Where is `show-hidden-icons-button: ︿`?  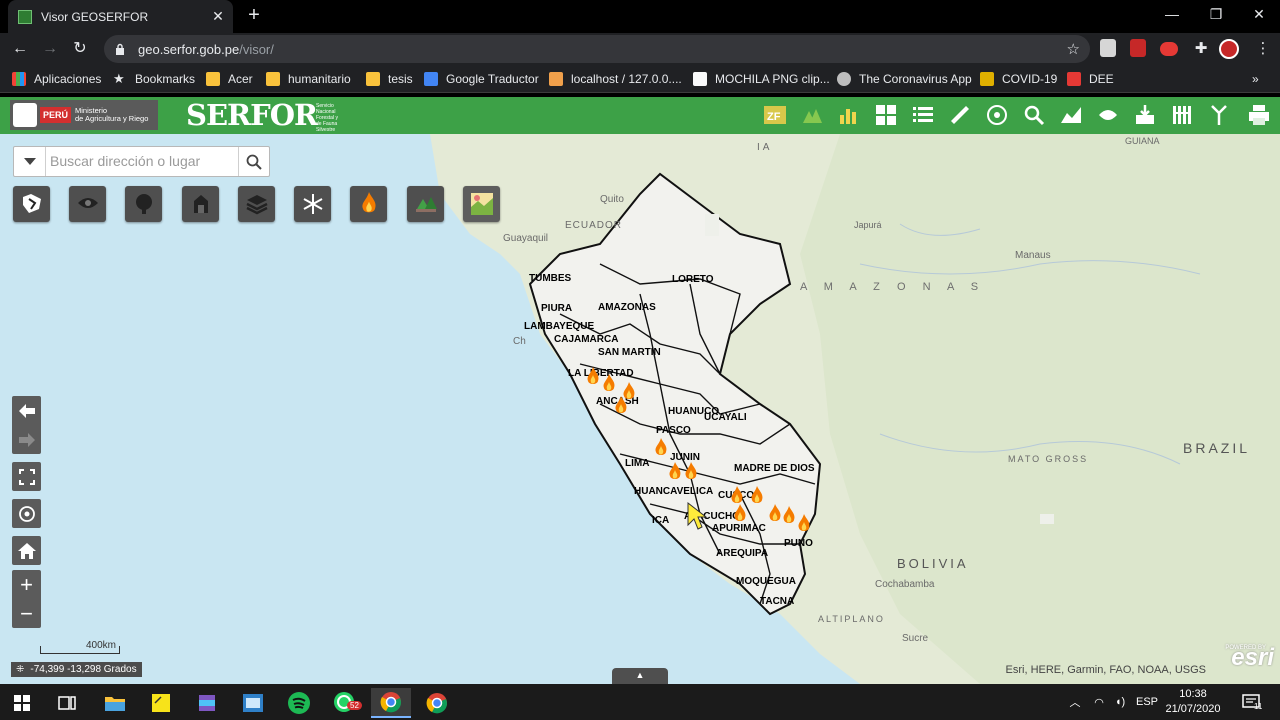 show-hidden-icons-button: ︿ is located at coordinates (1075, 702).